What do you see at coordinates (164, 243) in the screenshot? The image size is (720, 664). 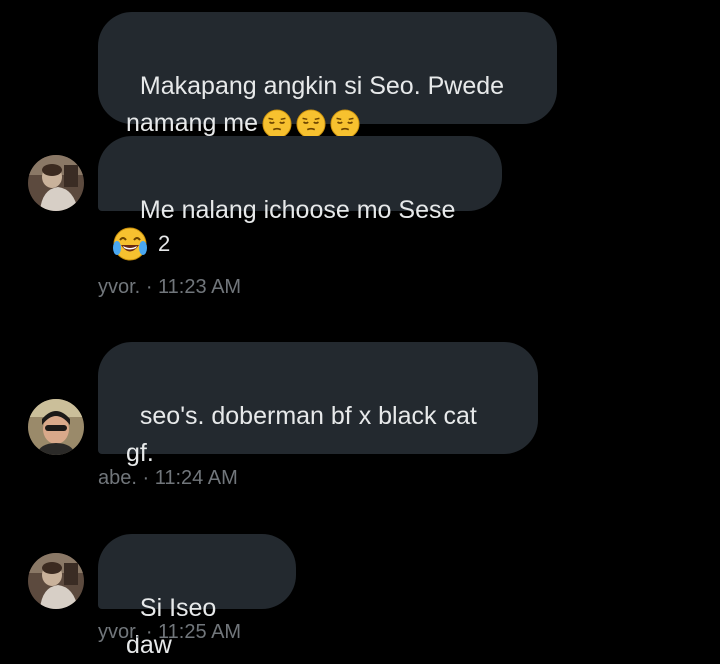 I see `reaction-count: 2` at bounding box center [164, 243].